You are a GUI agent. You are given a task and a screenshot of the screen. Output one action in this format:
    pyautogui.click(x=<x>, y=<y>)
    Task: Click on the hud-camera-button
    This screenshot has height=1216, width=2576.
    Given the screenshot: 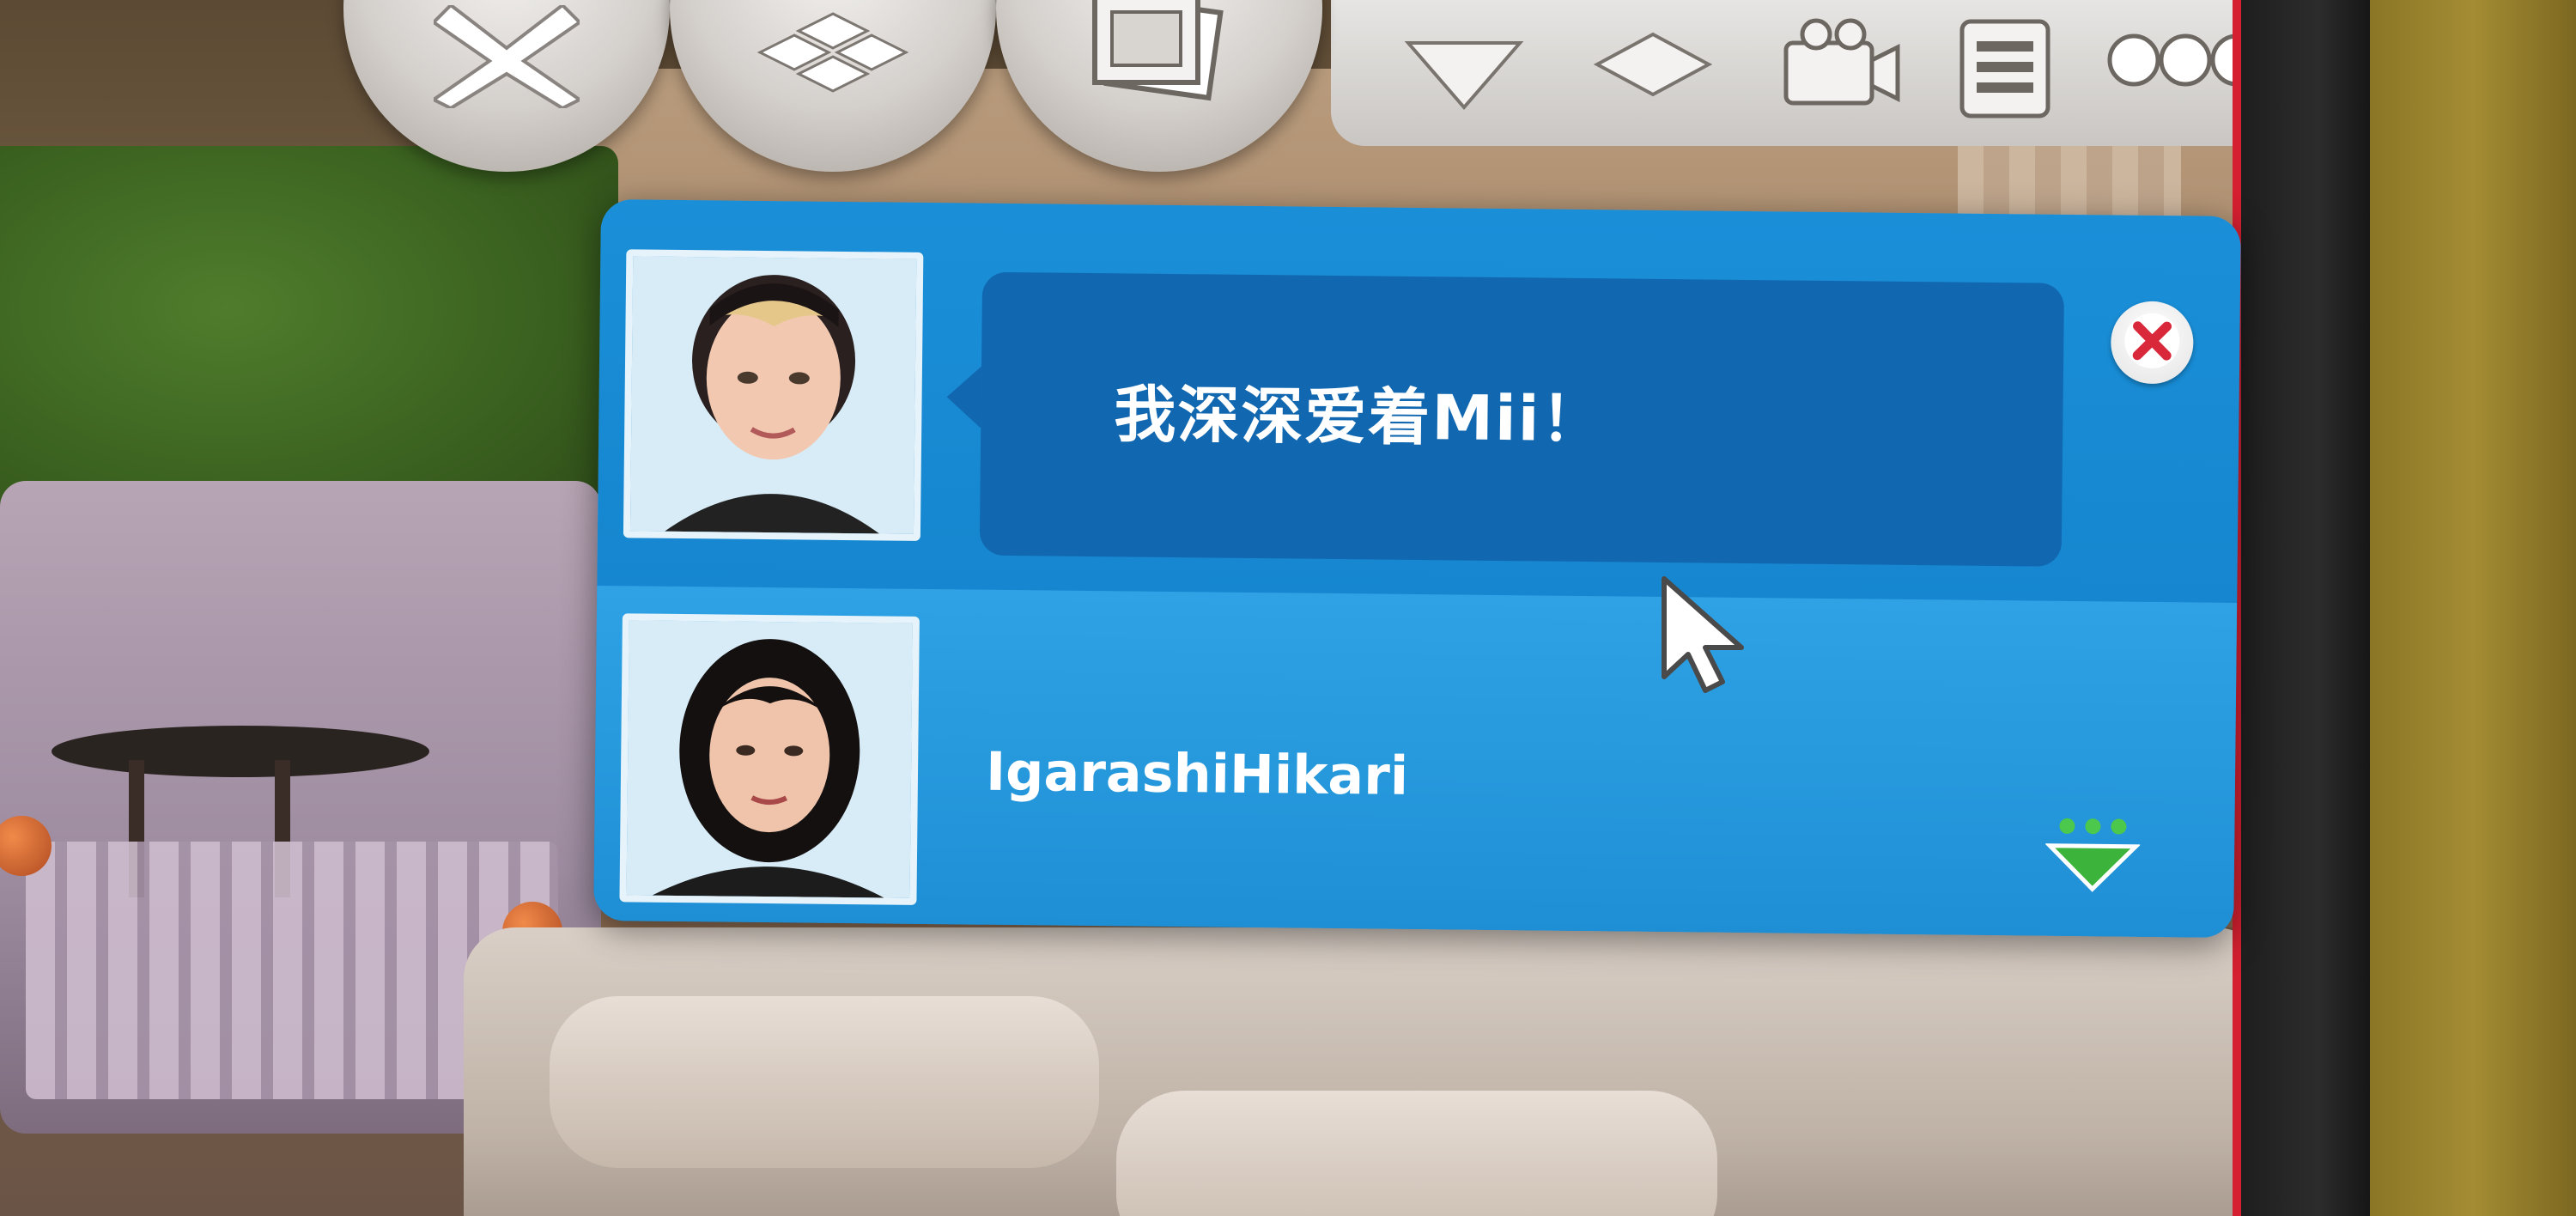 What is the action you would take?
    pyautogui.click(x=1837, y=66)
    